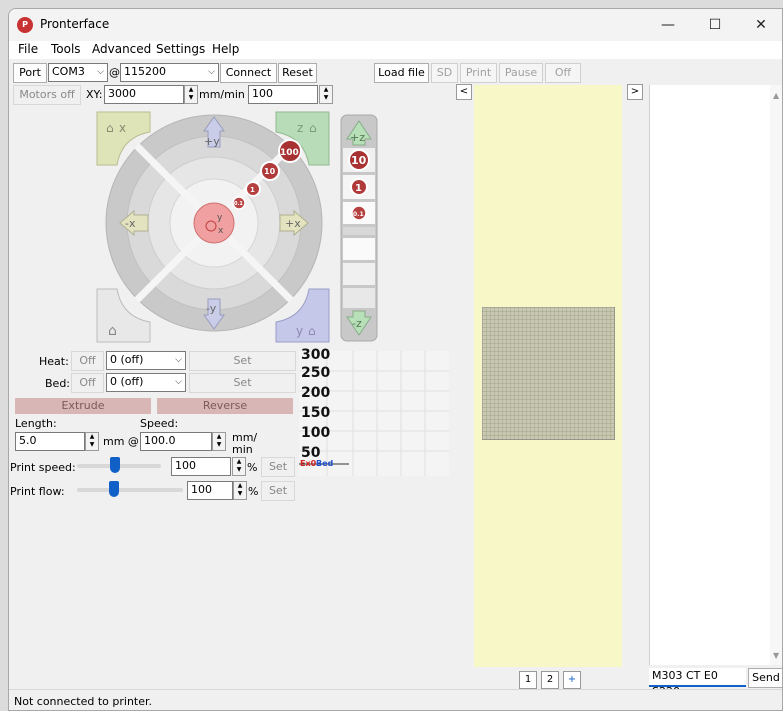 The height and width of the screenshot is (711, 783). I want to click on plus-z-label: +z, so click(357, 137).